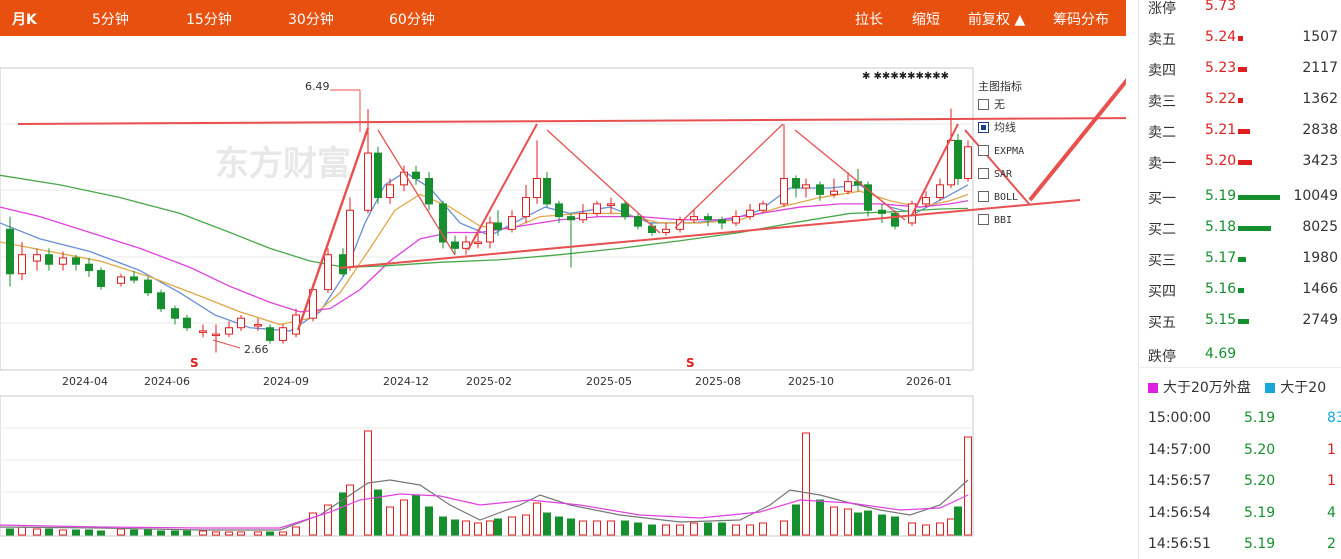 The height and width of the screenshot is (559, 1341). I want to click on stretch-button: 拉长, so click(869, 19).